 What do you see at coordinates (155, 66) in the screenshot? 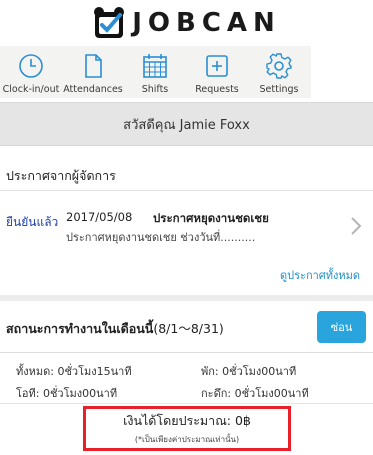
I see `calendar-icon` at bounding box center [155, 66].